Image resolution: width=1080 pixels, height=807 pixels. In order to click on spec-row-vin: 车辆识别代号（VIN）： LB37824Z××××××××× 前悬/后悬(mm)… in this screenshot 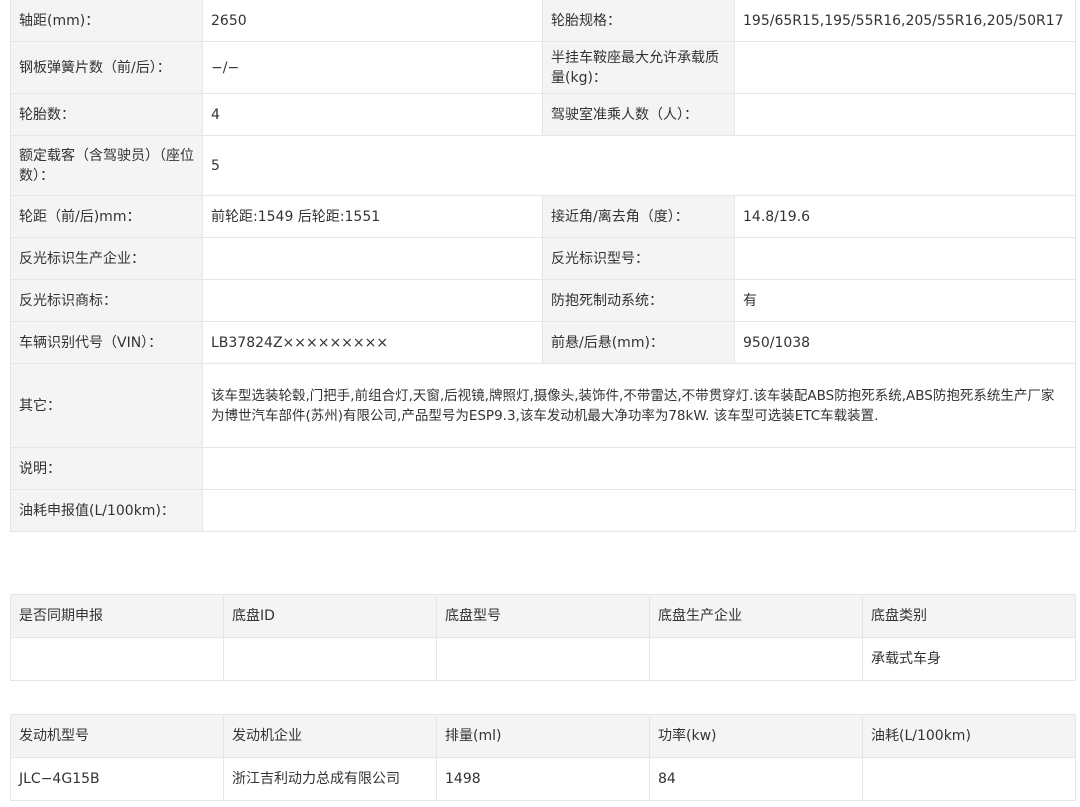, I will do `click(543, 342)`.